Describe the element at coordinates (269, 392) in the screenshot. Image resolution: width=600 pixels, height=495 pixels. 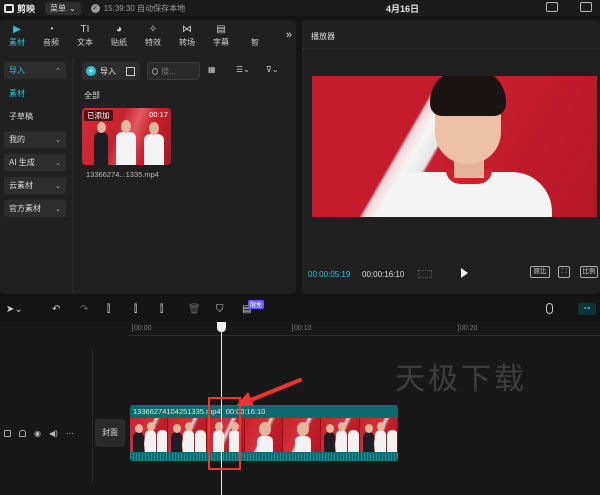
I see `annotation-arrow-icon` at that location.